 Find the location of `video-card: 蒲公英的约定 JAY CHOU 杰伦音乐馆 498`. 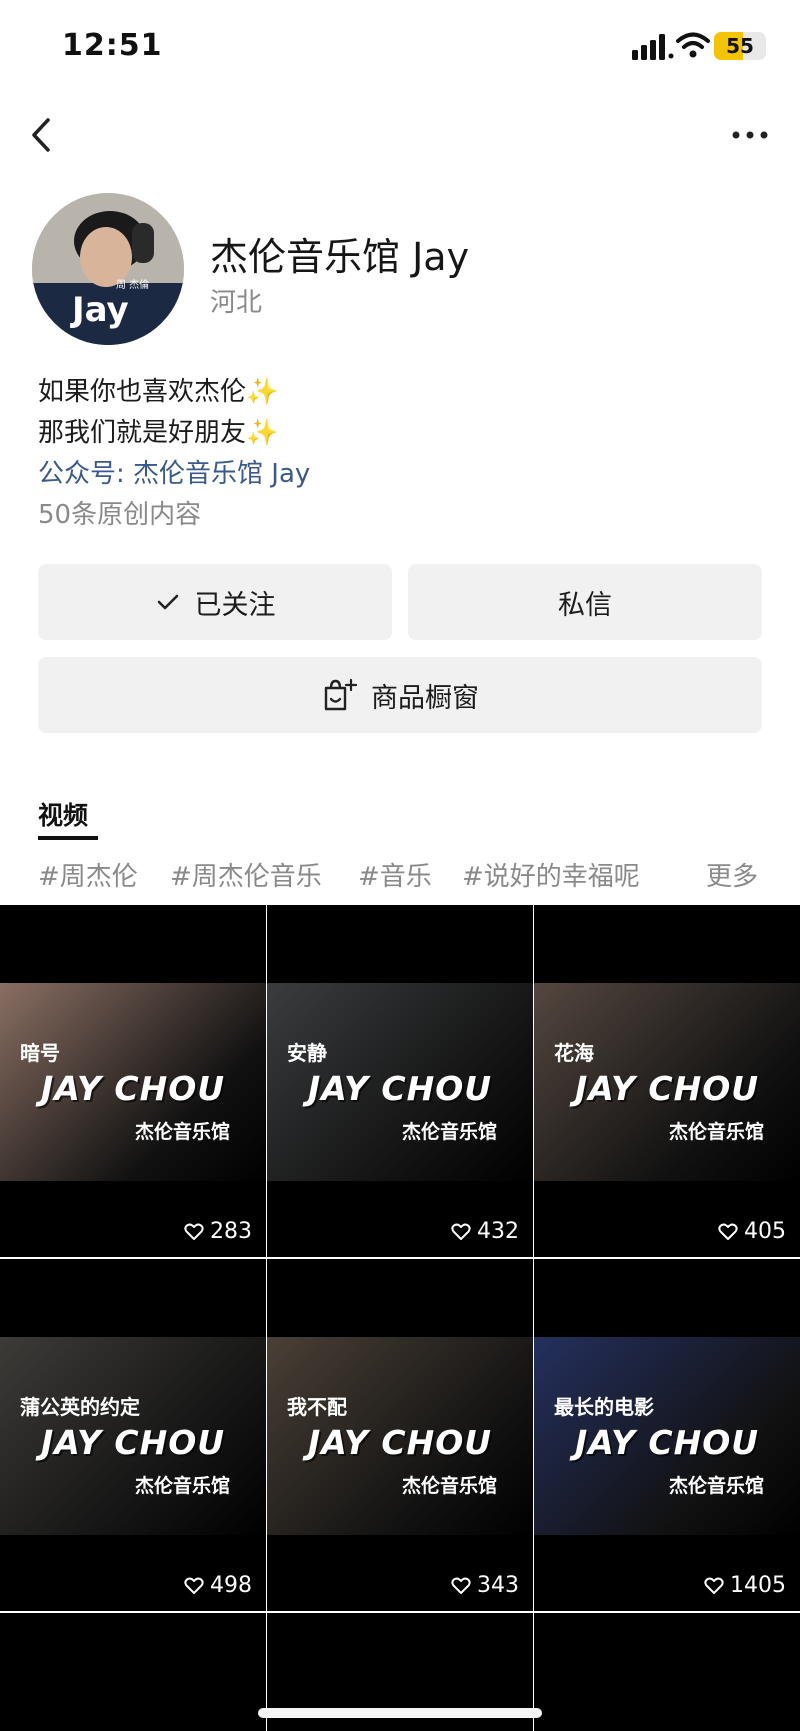

video-card: 蒲公英的约定 JAY CHOU 杰伦音乐馆 498 is located at coordinates (133, 1435).